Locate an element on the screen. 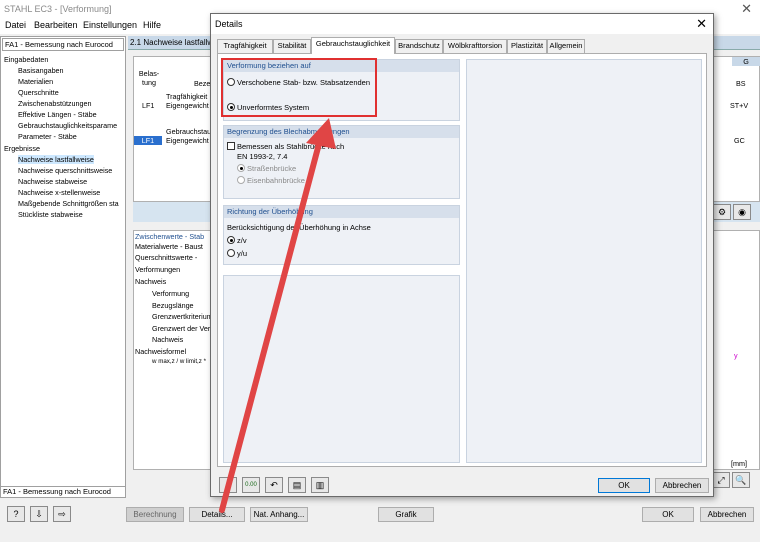  annotation-arrow is located at coordinates (277, 315).